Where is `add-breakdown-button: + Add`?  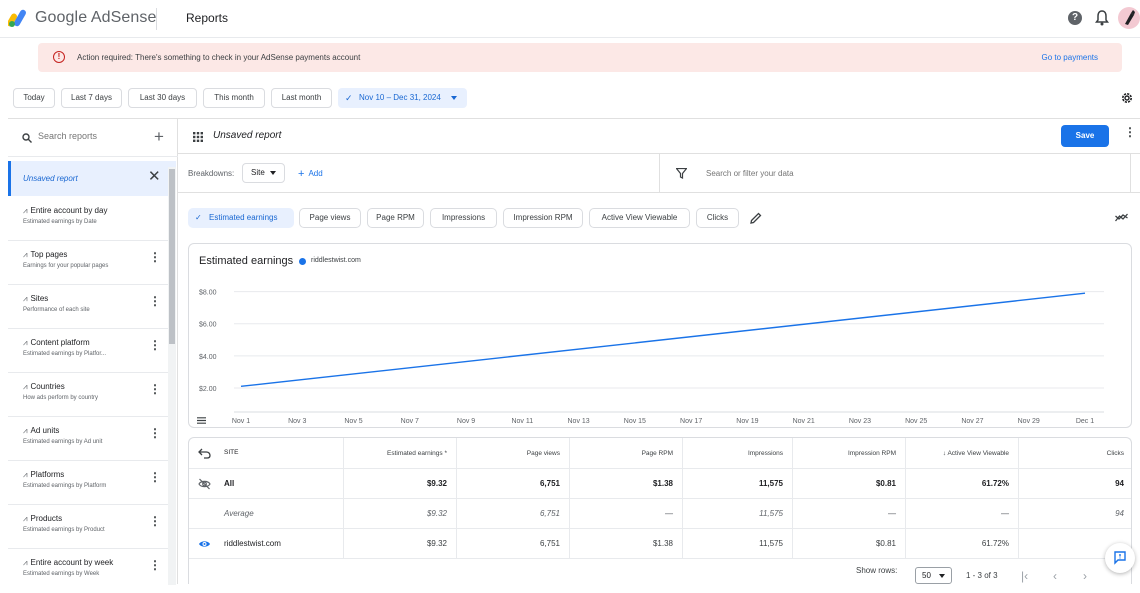
add-breakdown-button: + Add is located at coordinates (310, 174).